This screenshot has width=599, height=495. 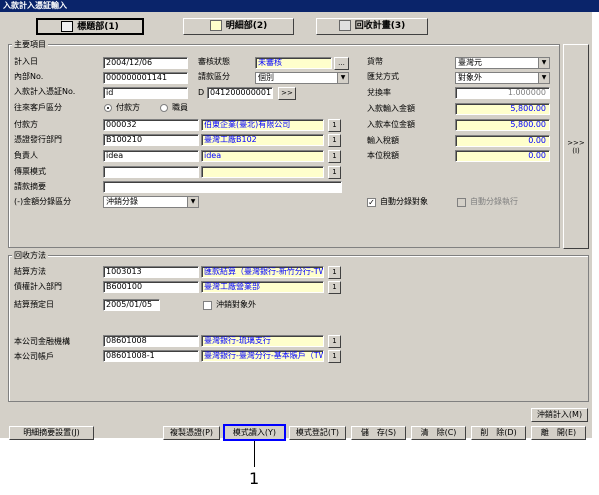 What do you see at coordinates (151, 356) in the screenshot?
I see `account-code-field: 08601008-1` at bounding box center [151, 356].